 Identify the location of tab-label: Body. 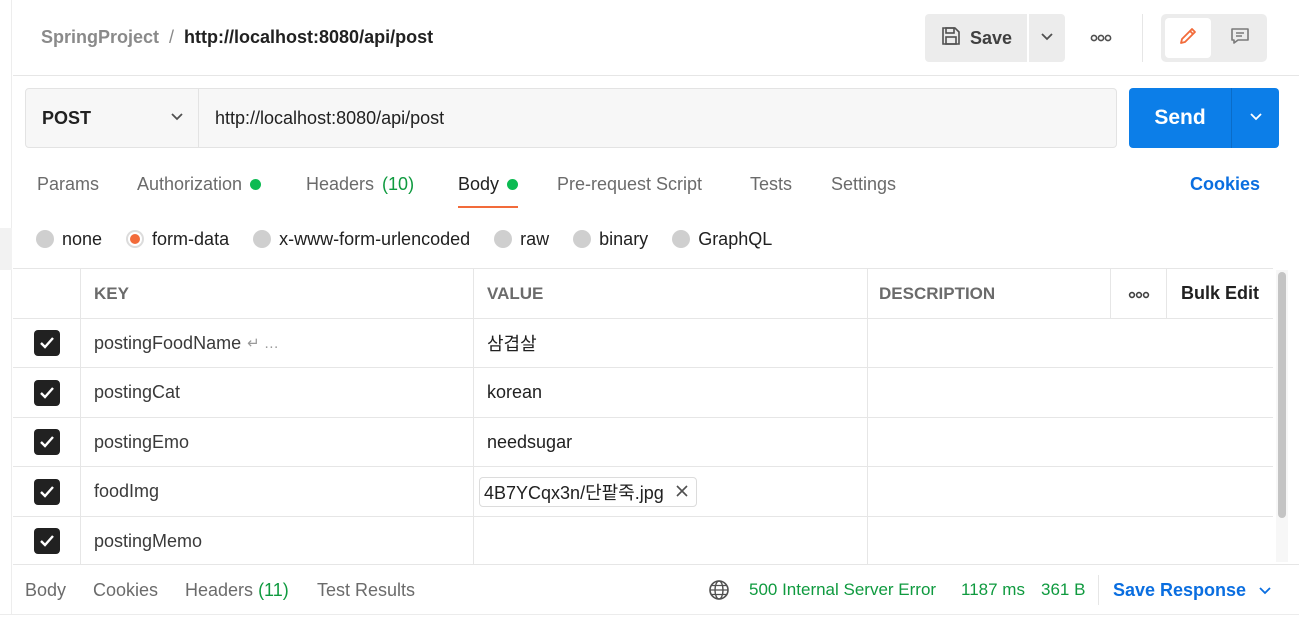
(479, 184).